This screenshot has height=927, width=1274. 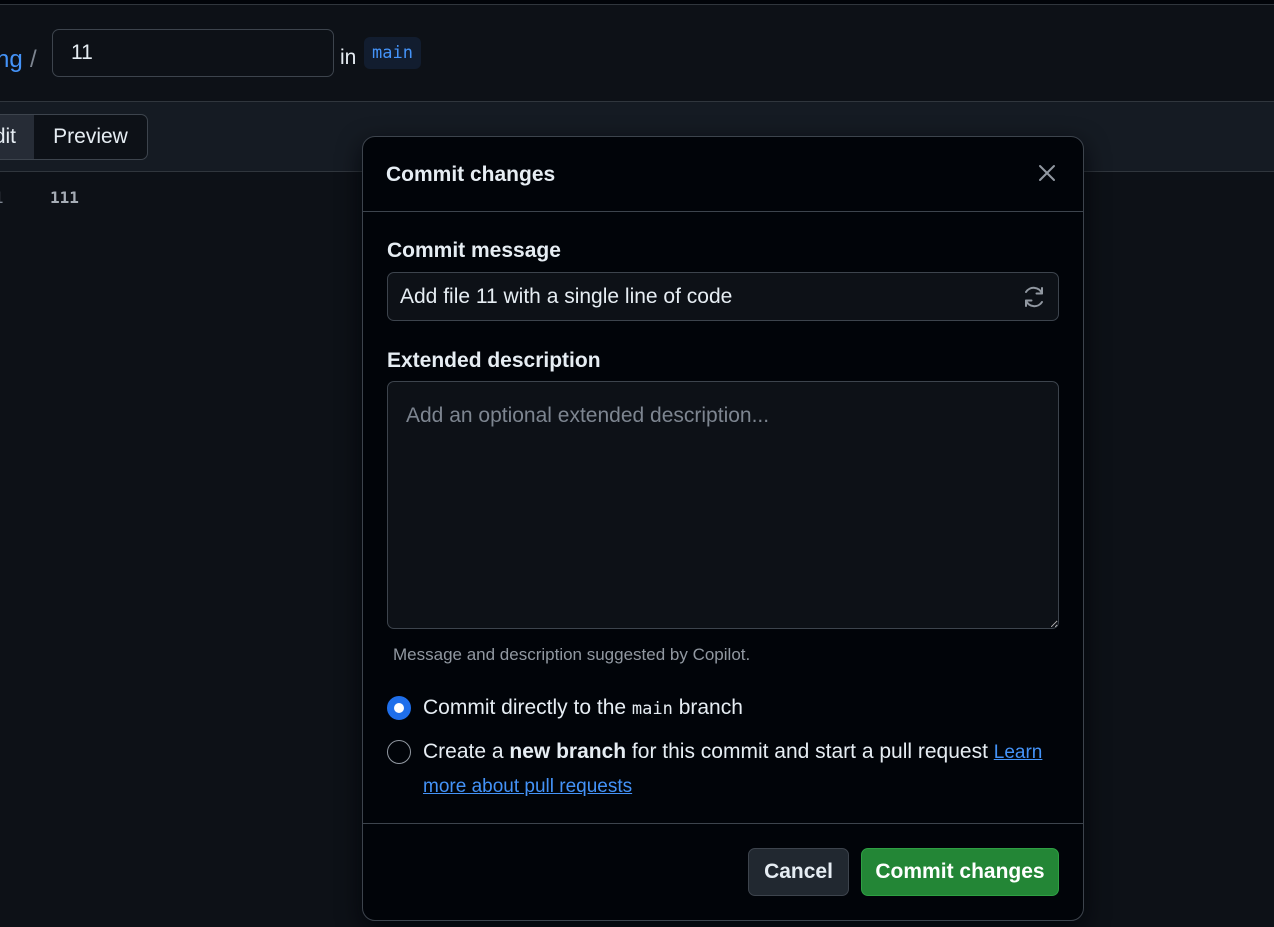 What do you see at coordinates (64, 197) in the screenshot?
I see `code-line: 111` at bounding box center [64, 197].